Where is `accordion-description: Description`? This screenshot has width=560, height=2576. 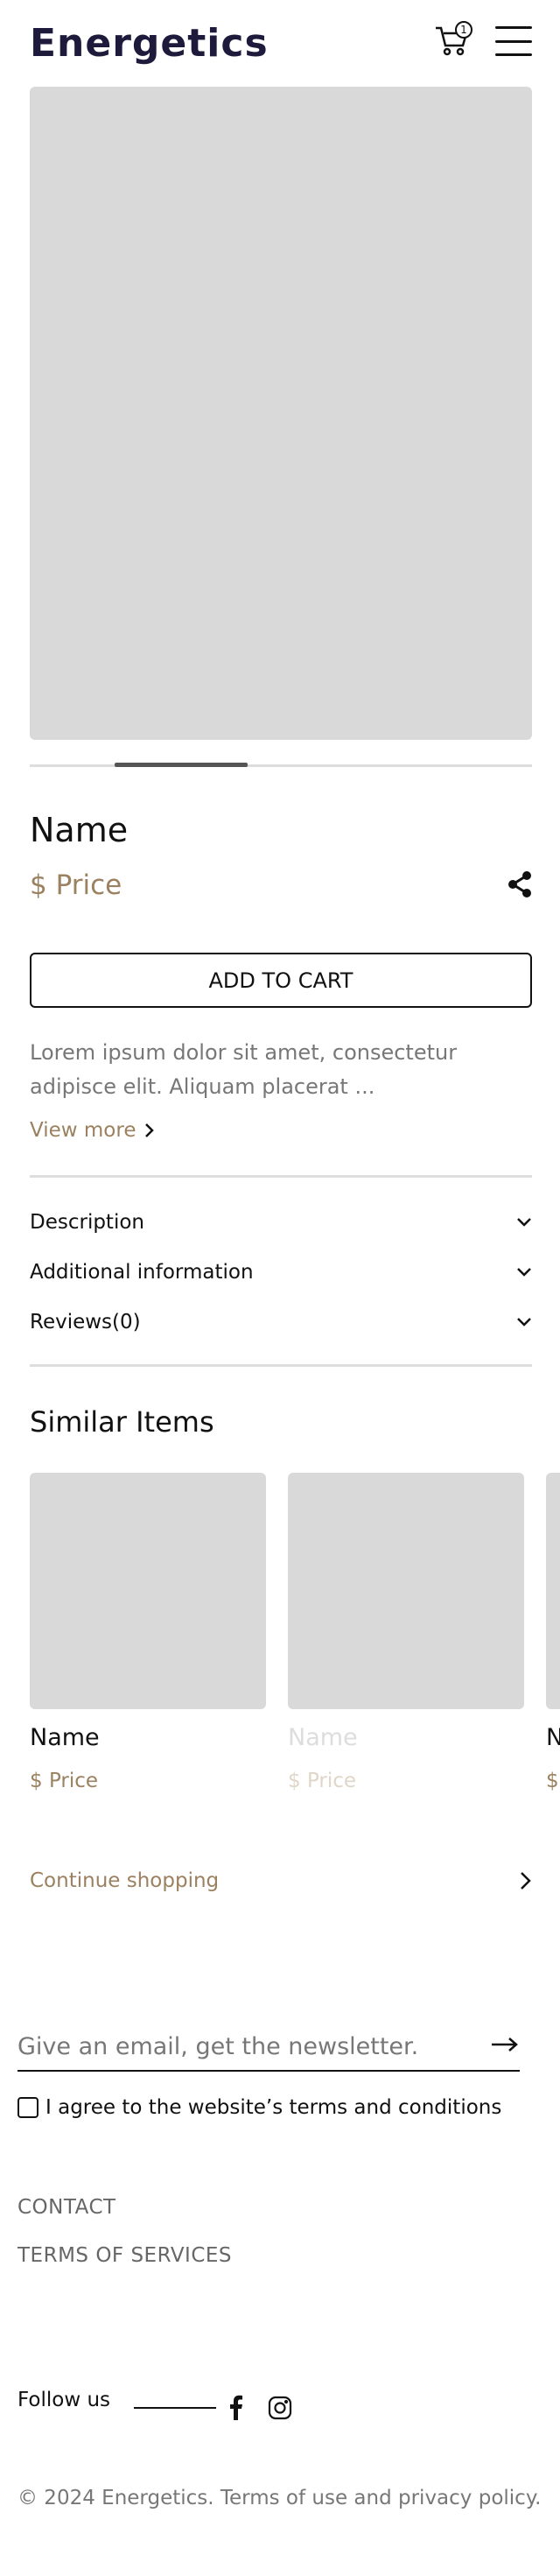 accordion-description: Description is located at coordinates (281, 1222).